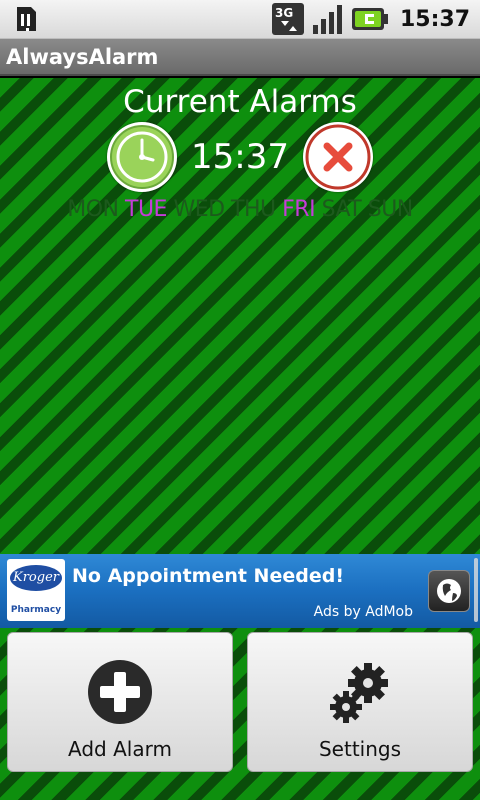 This screenshot has width=480, height=800. What do you see at coordinates (299, 209) in the screenshot?
I see `day-fri: FRI` at bounding box center [299, 209].